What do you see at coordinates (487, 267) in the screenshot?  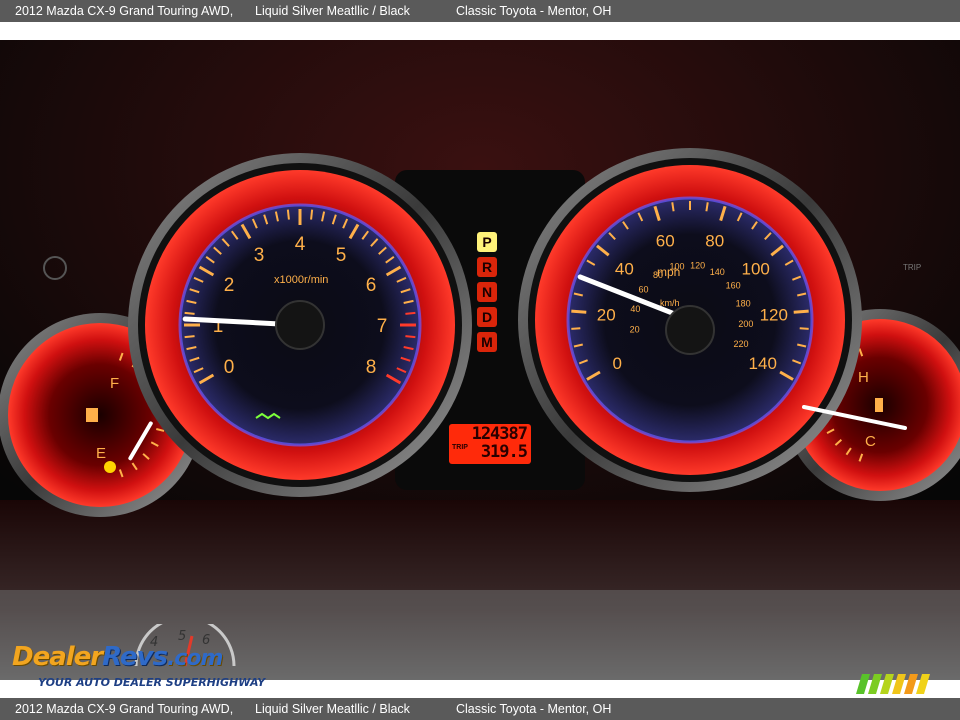 I see `gear-label: R` at bounding box center [487, 267].